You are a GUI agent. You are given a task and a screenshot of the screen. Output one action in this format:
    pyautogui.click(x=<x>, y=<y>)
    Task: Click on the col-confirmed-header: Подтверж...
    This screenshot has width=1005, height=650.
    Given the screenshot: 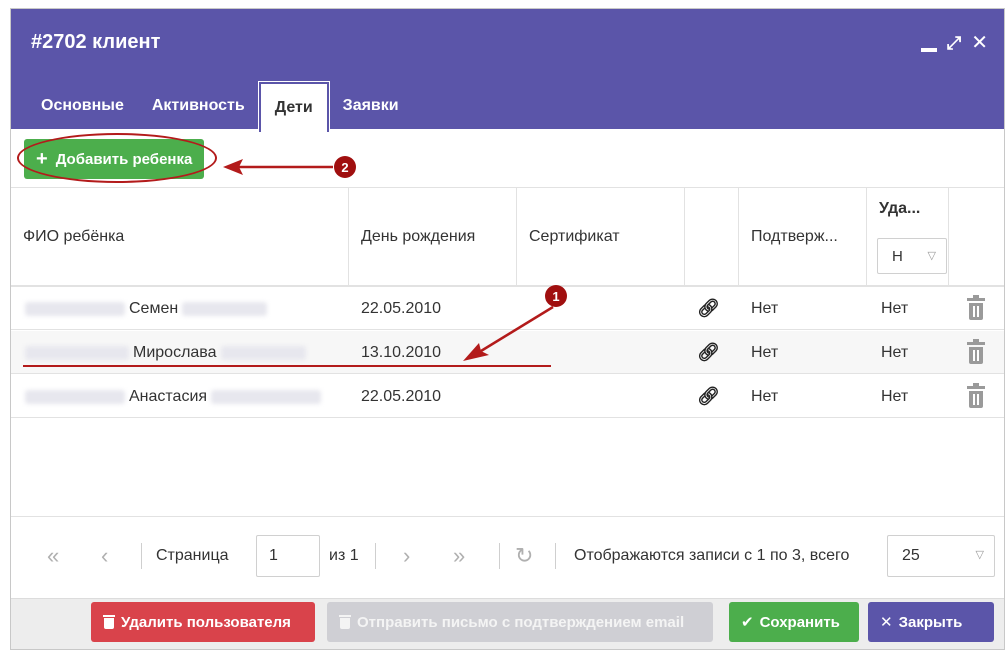 What is the action you would take?
    pyautogui.click(x=803, y=236)
    